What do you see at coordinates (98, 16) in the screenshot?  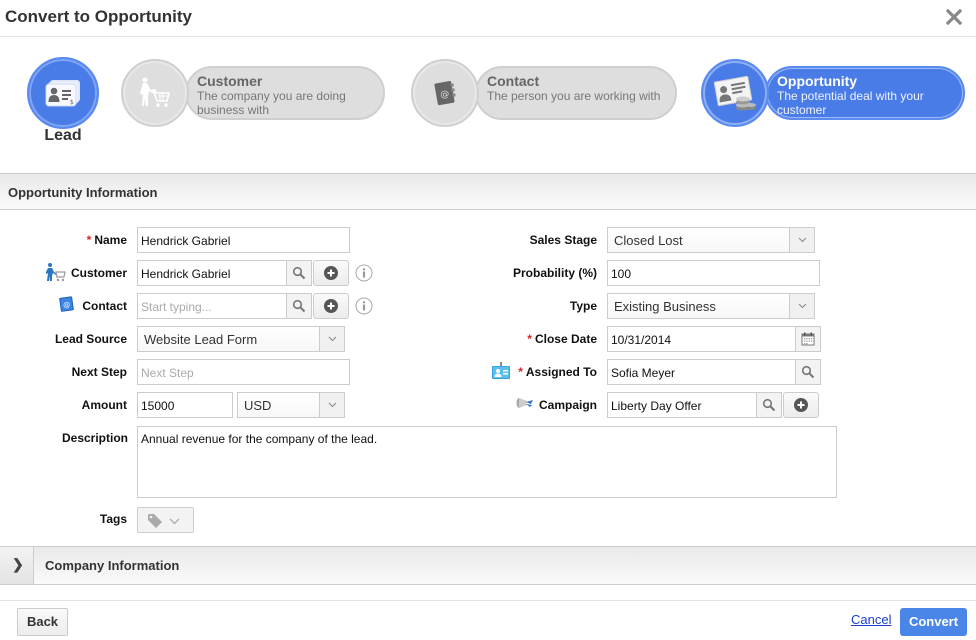 I see `dialog-title: Convert to Opportunity` at bounding box center [98, 16].